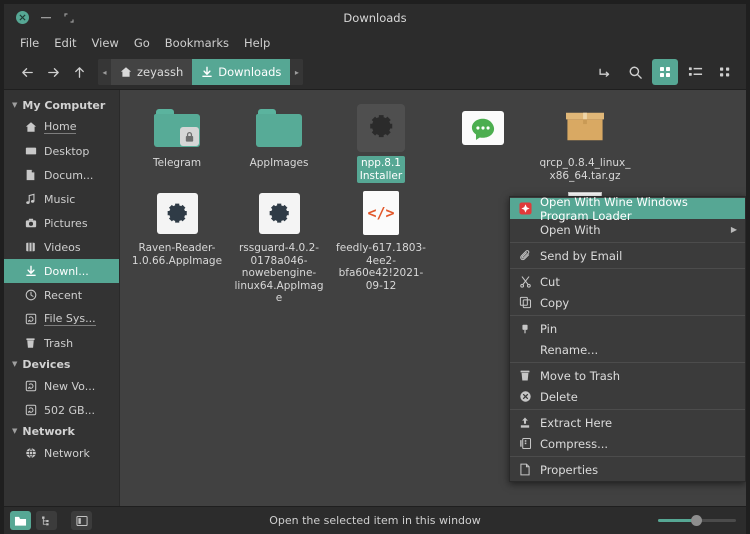 The height and width of the screenshot is (534, 750). I want to click on sidebar-toggle, so click(81, 520).